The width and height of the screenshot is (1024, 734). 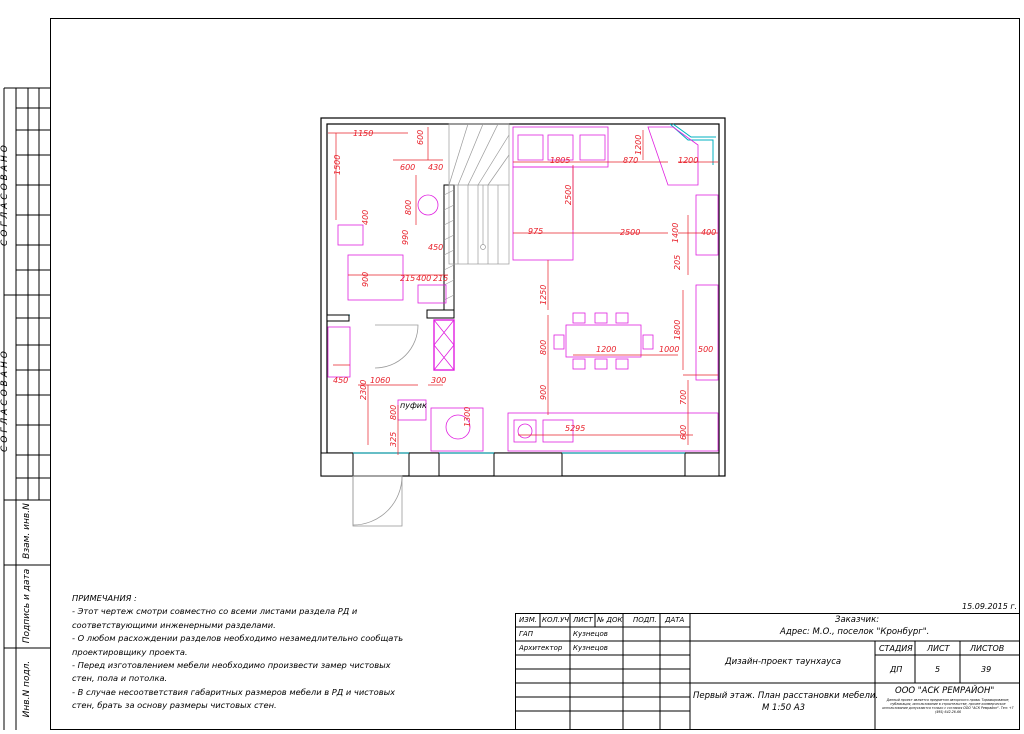 I want to click on stage-value: ДП, so click(x=896, y=669).